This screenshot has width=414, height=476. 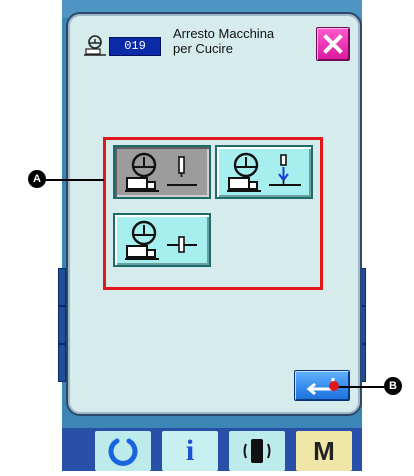 I want to click on mode-label: M, so click(x=324, y=451).